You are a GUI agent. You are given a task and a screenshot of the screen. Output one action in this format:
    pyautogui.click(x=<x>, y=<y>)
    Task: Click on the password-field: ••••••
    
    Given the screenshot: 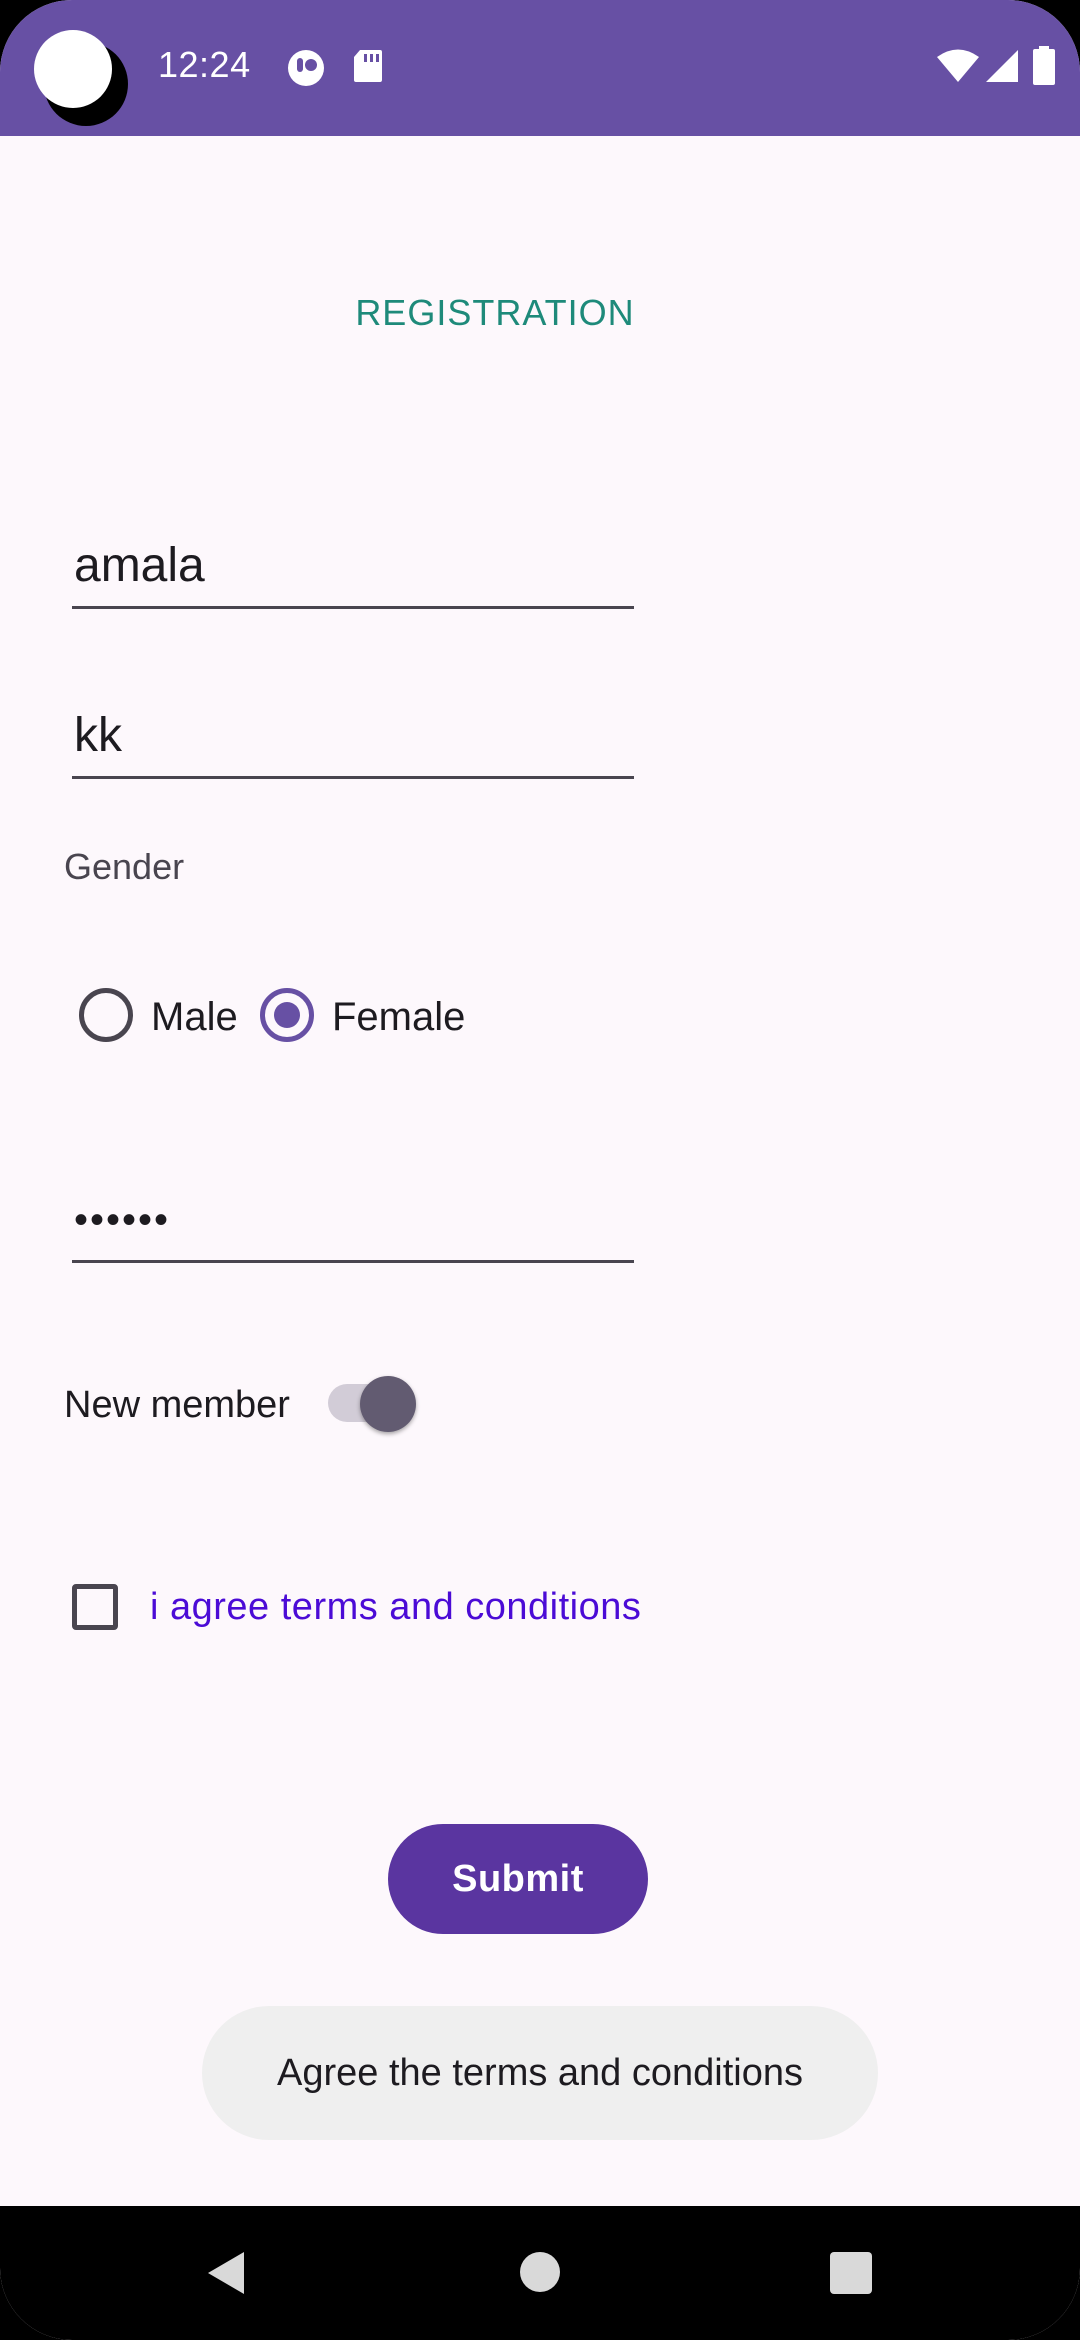 What is the action you would take?
    pyautogui.click(x=353, y=1221)
    